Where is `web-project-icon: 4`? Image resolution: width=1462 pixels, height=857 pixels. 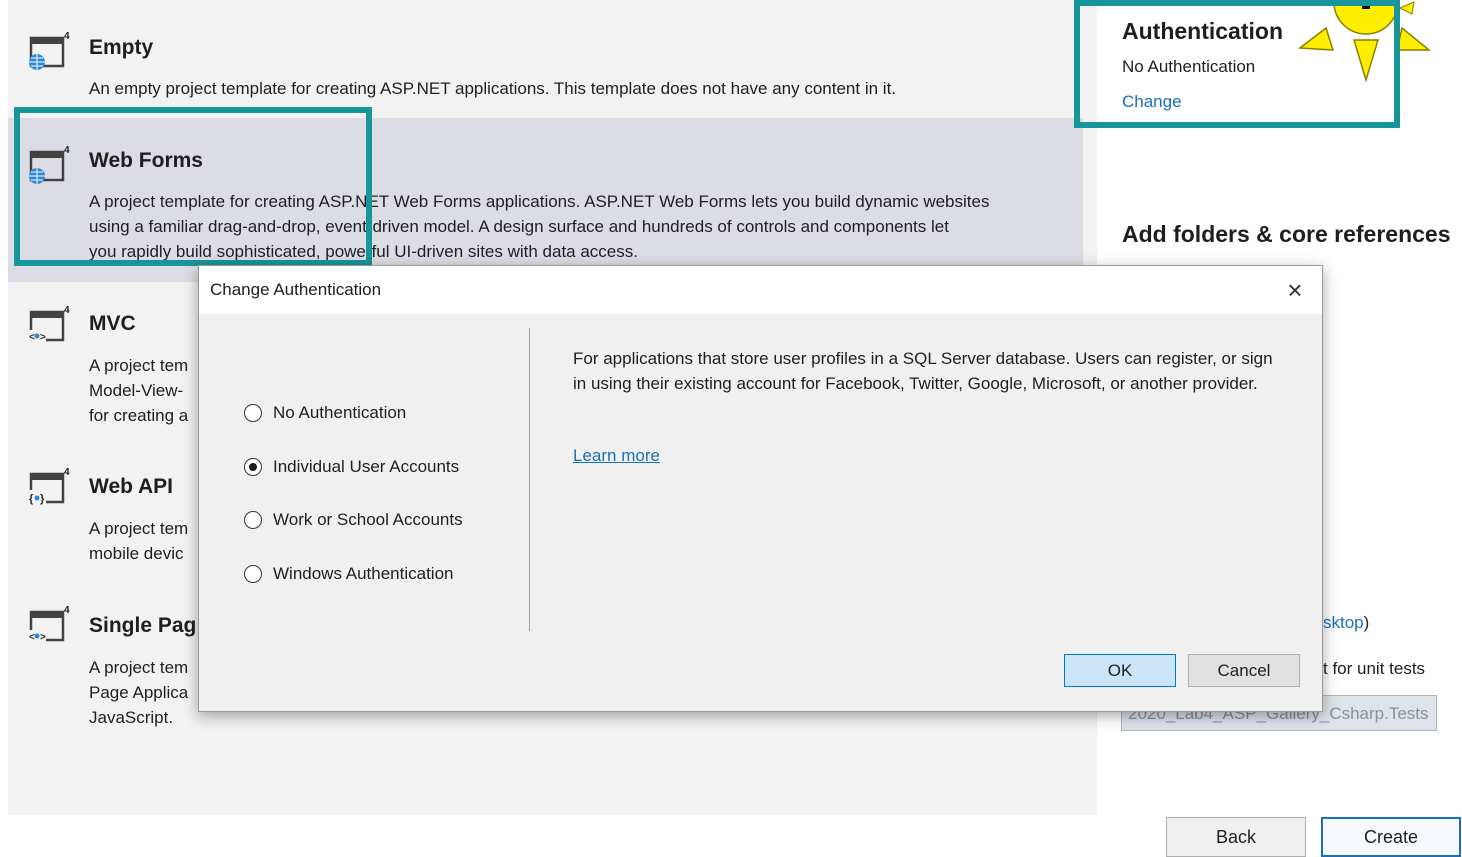
web-project-icon: 4 is located at coordinates (49, 50).